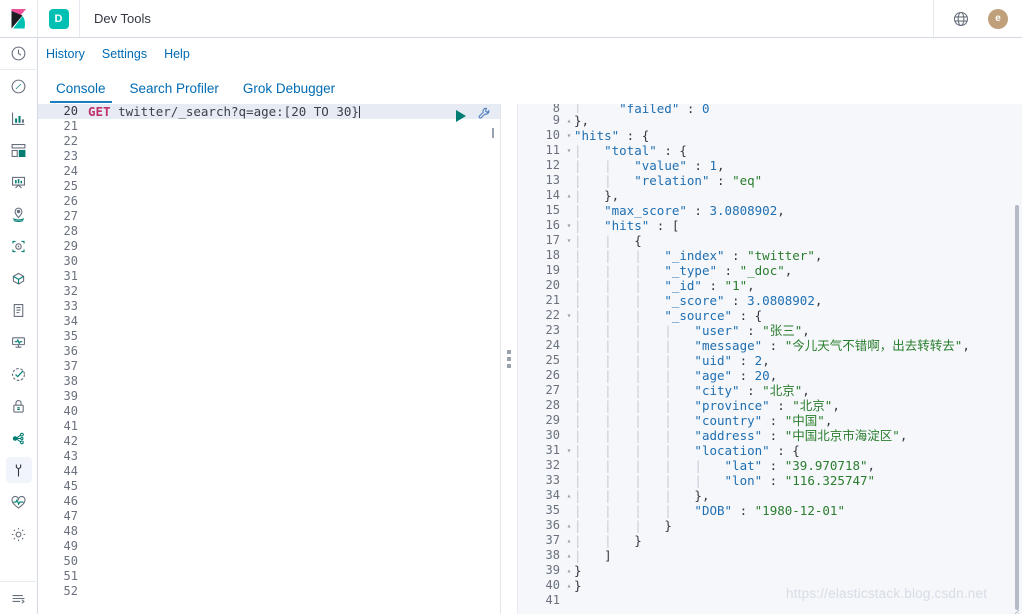  I want to click on editor-line: 26, so click(269, 201).